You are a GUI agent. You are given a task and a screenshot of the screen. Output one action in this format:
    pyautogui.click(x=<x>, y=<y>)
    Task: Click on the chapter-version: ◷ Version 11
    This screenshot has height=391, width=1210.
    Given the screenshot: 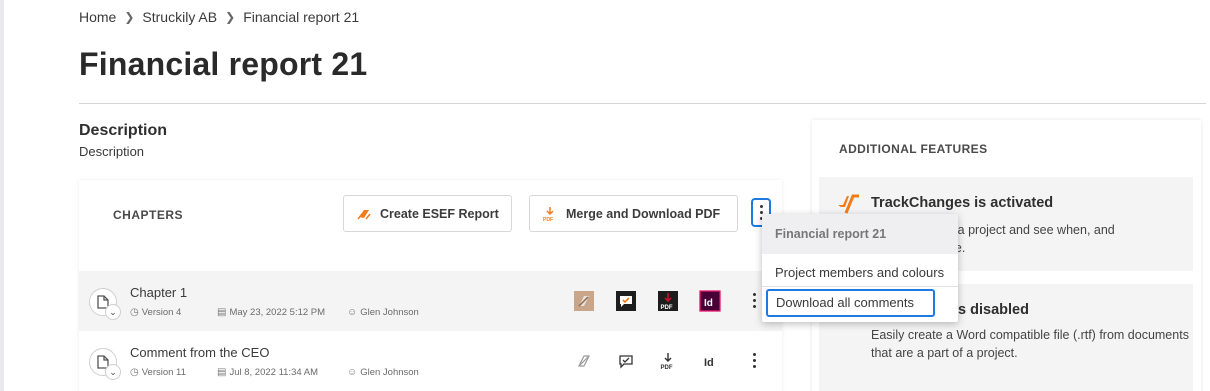 What is the action you would take?
    pyautogui.click(x=158, y=372)
    